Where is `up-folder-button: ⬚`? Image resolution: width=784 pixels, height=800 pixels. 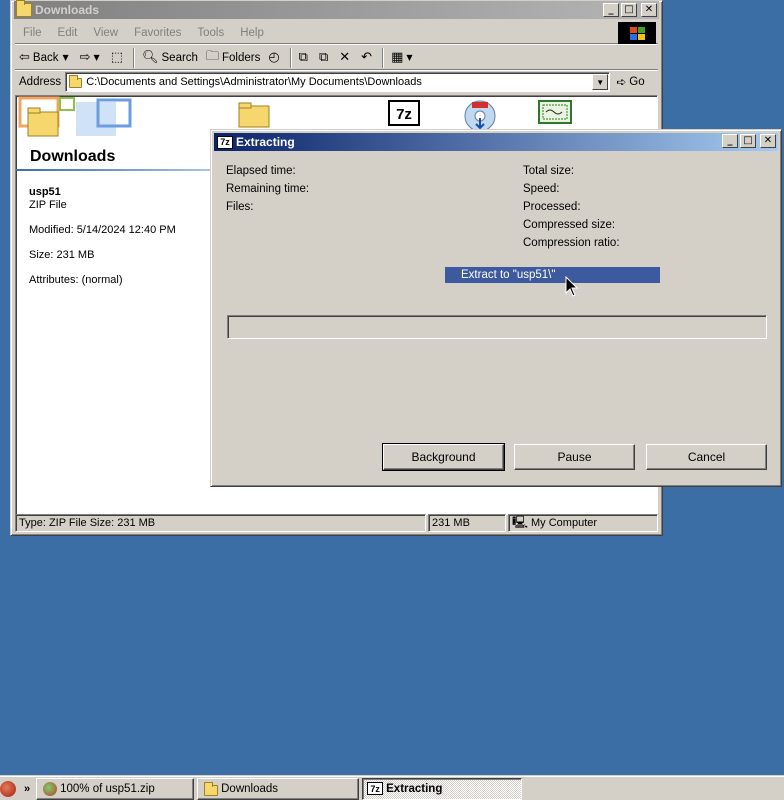
up-folder-button: ⬚ is located at coordinates (118, 58).